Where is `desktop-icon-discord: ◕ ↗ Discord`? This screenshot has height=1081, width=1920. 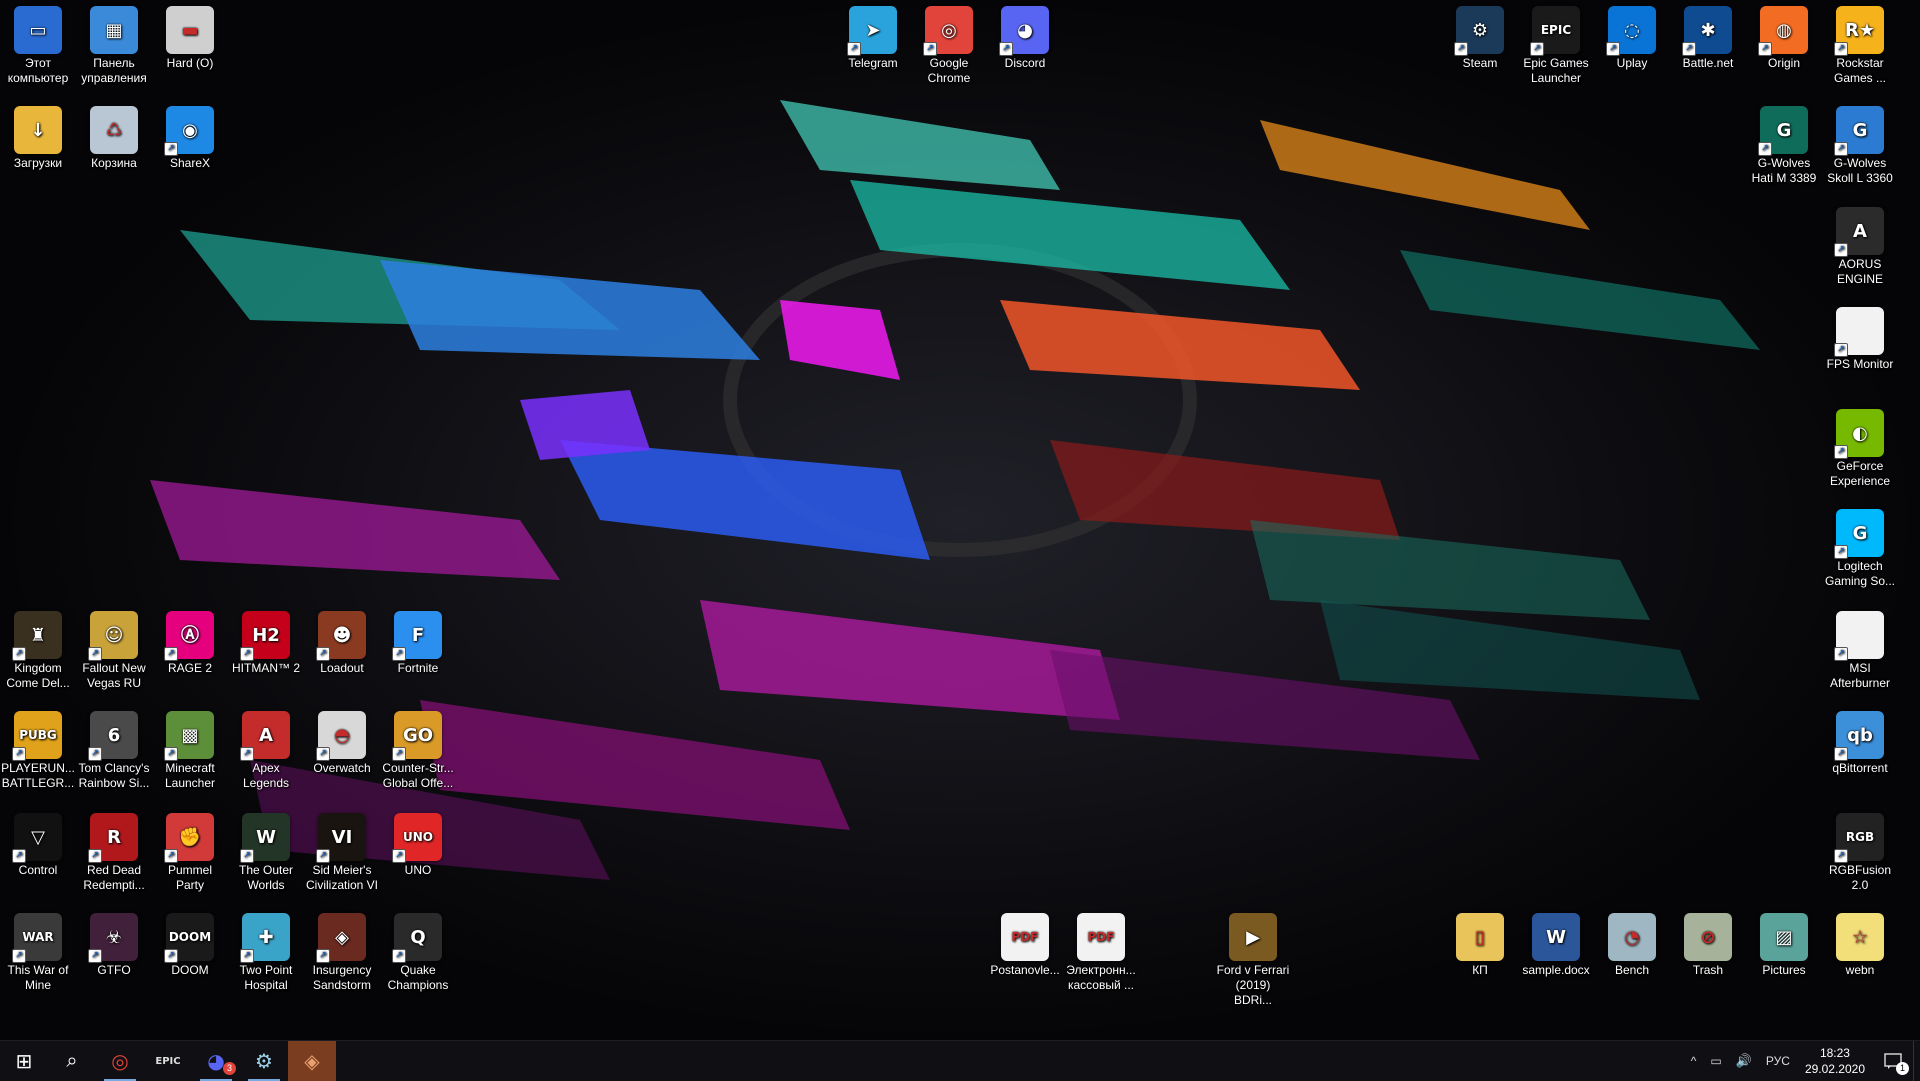 desktop-icon-discord: ◕ ↗ Discord is located at coordinates (1025, 38).